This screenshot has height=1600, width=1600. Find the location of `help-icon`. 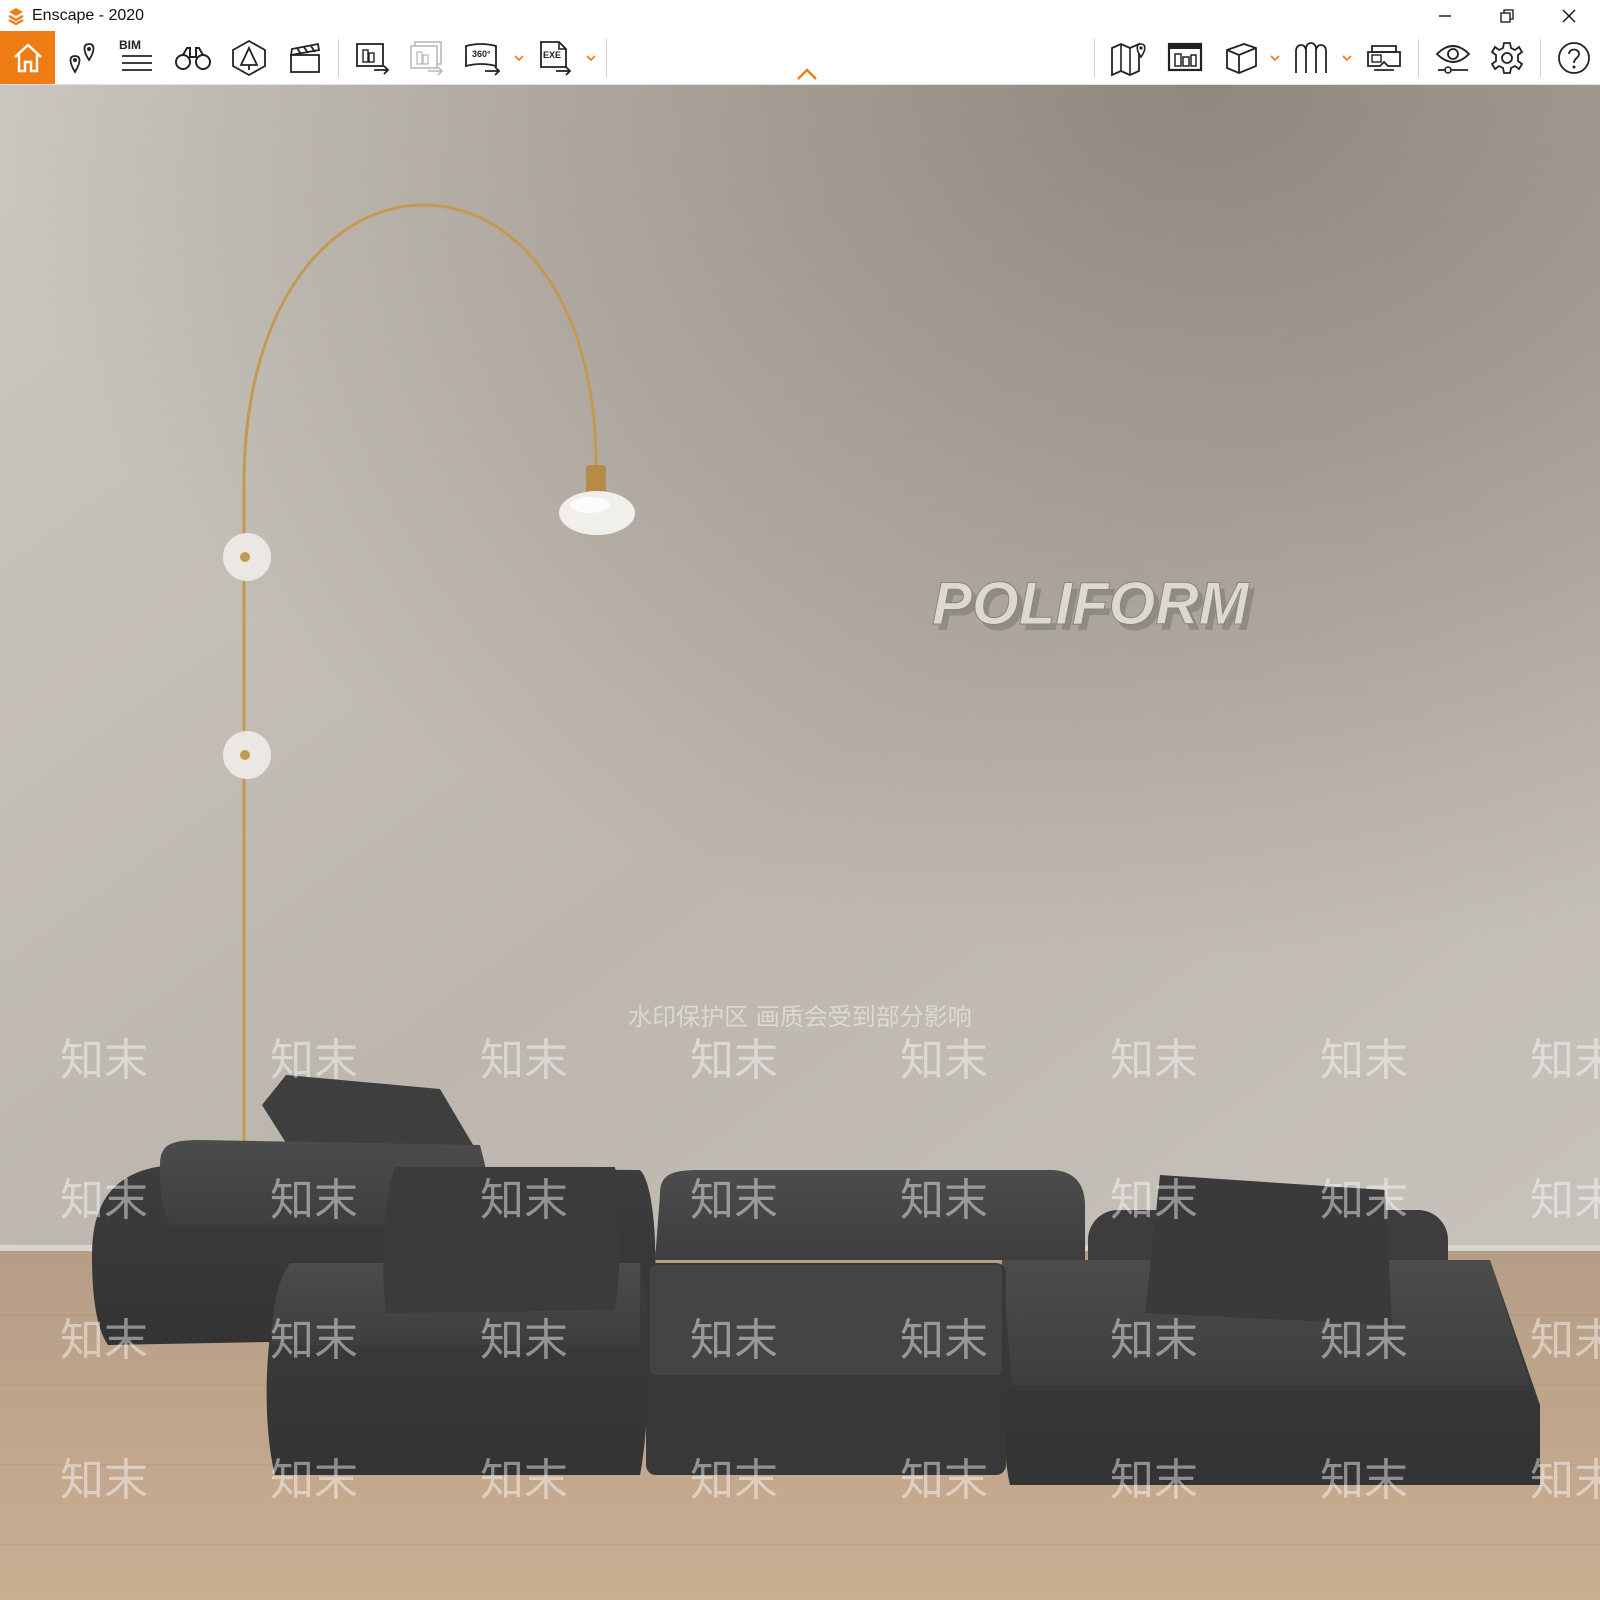

help-icon is located at coordinates (1574, 57).